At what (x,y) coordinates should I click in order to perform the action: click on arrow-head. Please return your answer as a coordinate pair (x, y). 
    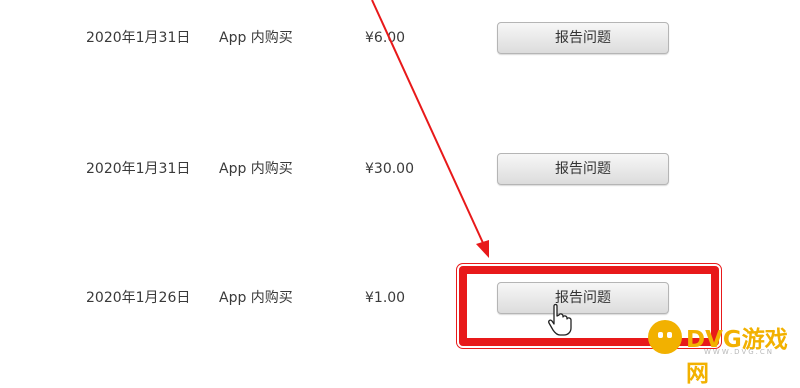
    Looking at the image, I should click on (482, 249).